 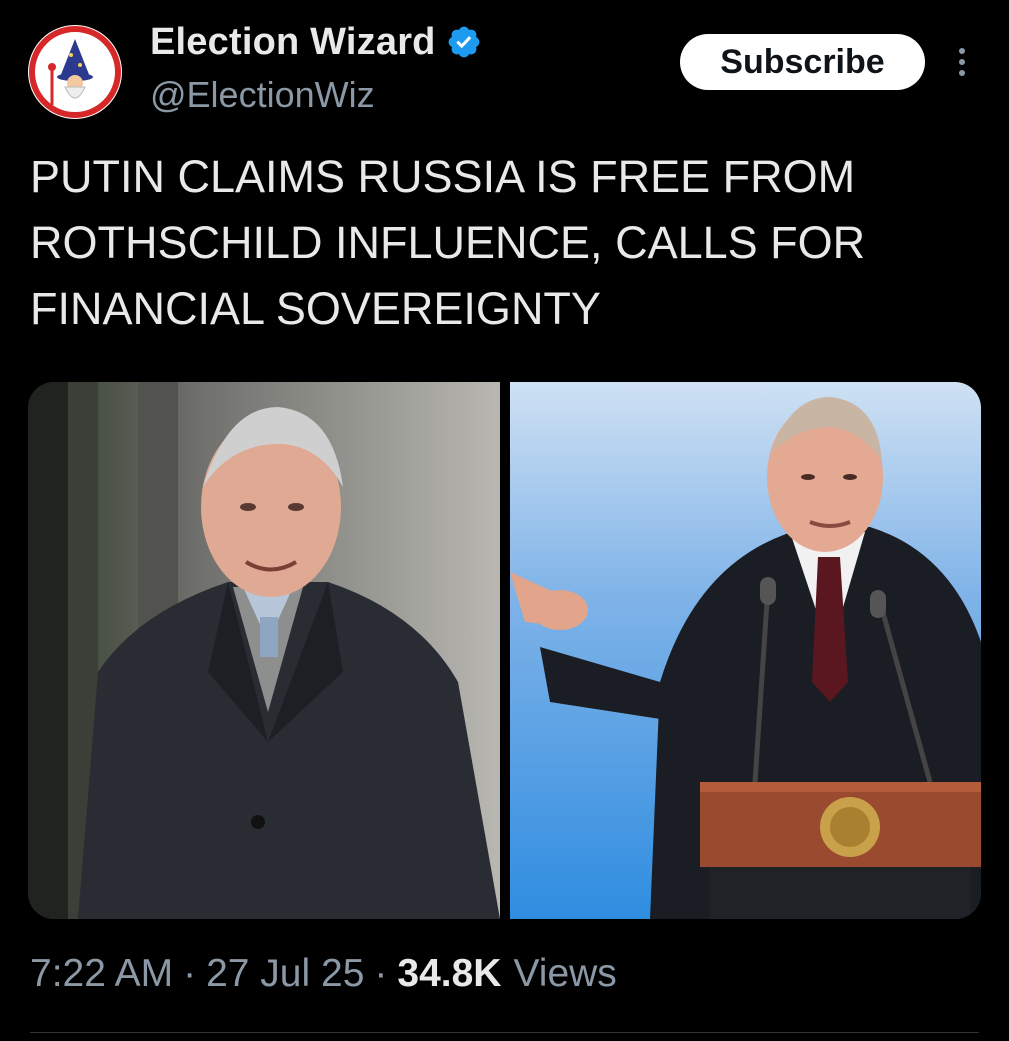 What do you see at coordinates (463, 42) in the screenshot?
I see `verified-badge-icon` at bounding box center [463, 42].